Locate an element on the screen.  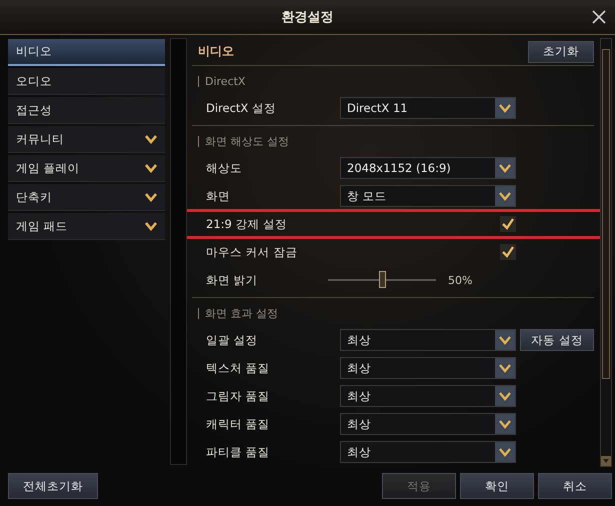
reset-button: 초기화 is located at coordinates (561, 51).